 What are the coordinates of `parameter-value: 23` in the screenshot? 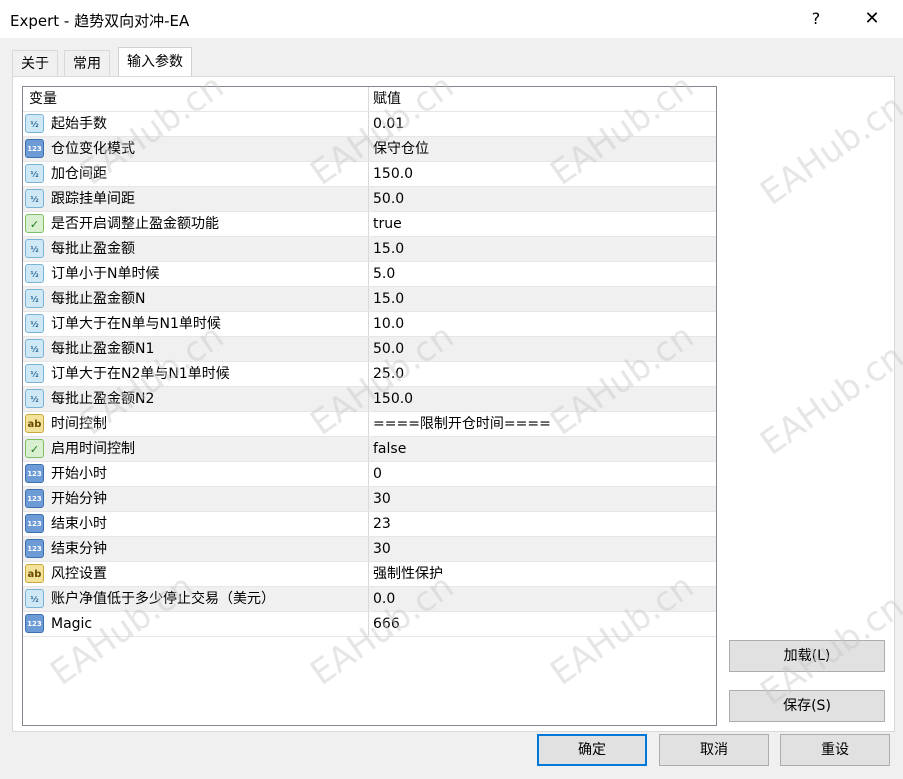 It's located at (382, 524).